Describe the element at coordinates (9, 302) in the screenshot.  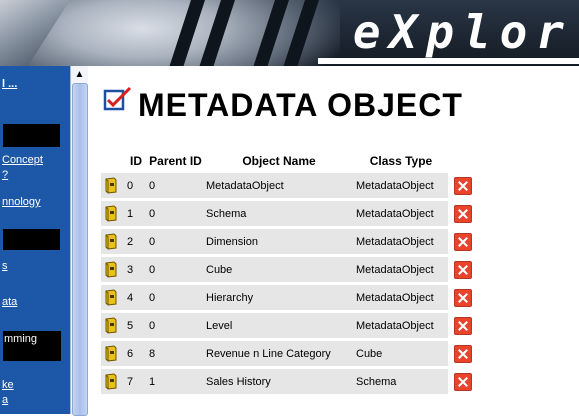
I see `sidebar-link-data: ata` at that location.